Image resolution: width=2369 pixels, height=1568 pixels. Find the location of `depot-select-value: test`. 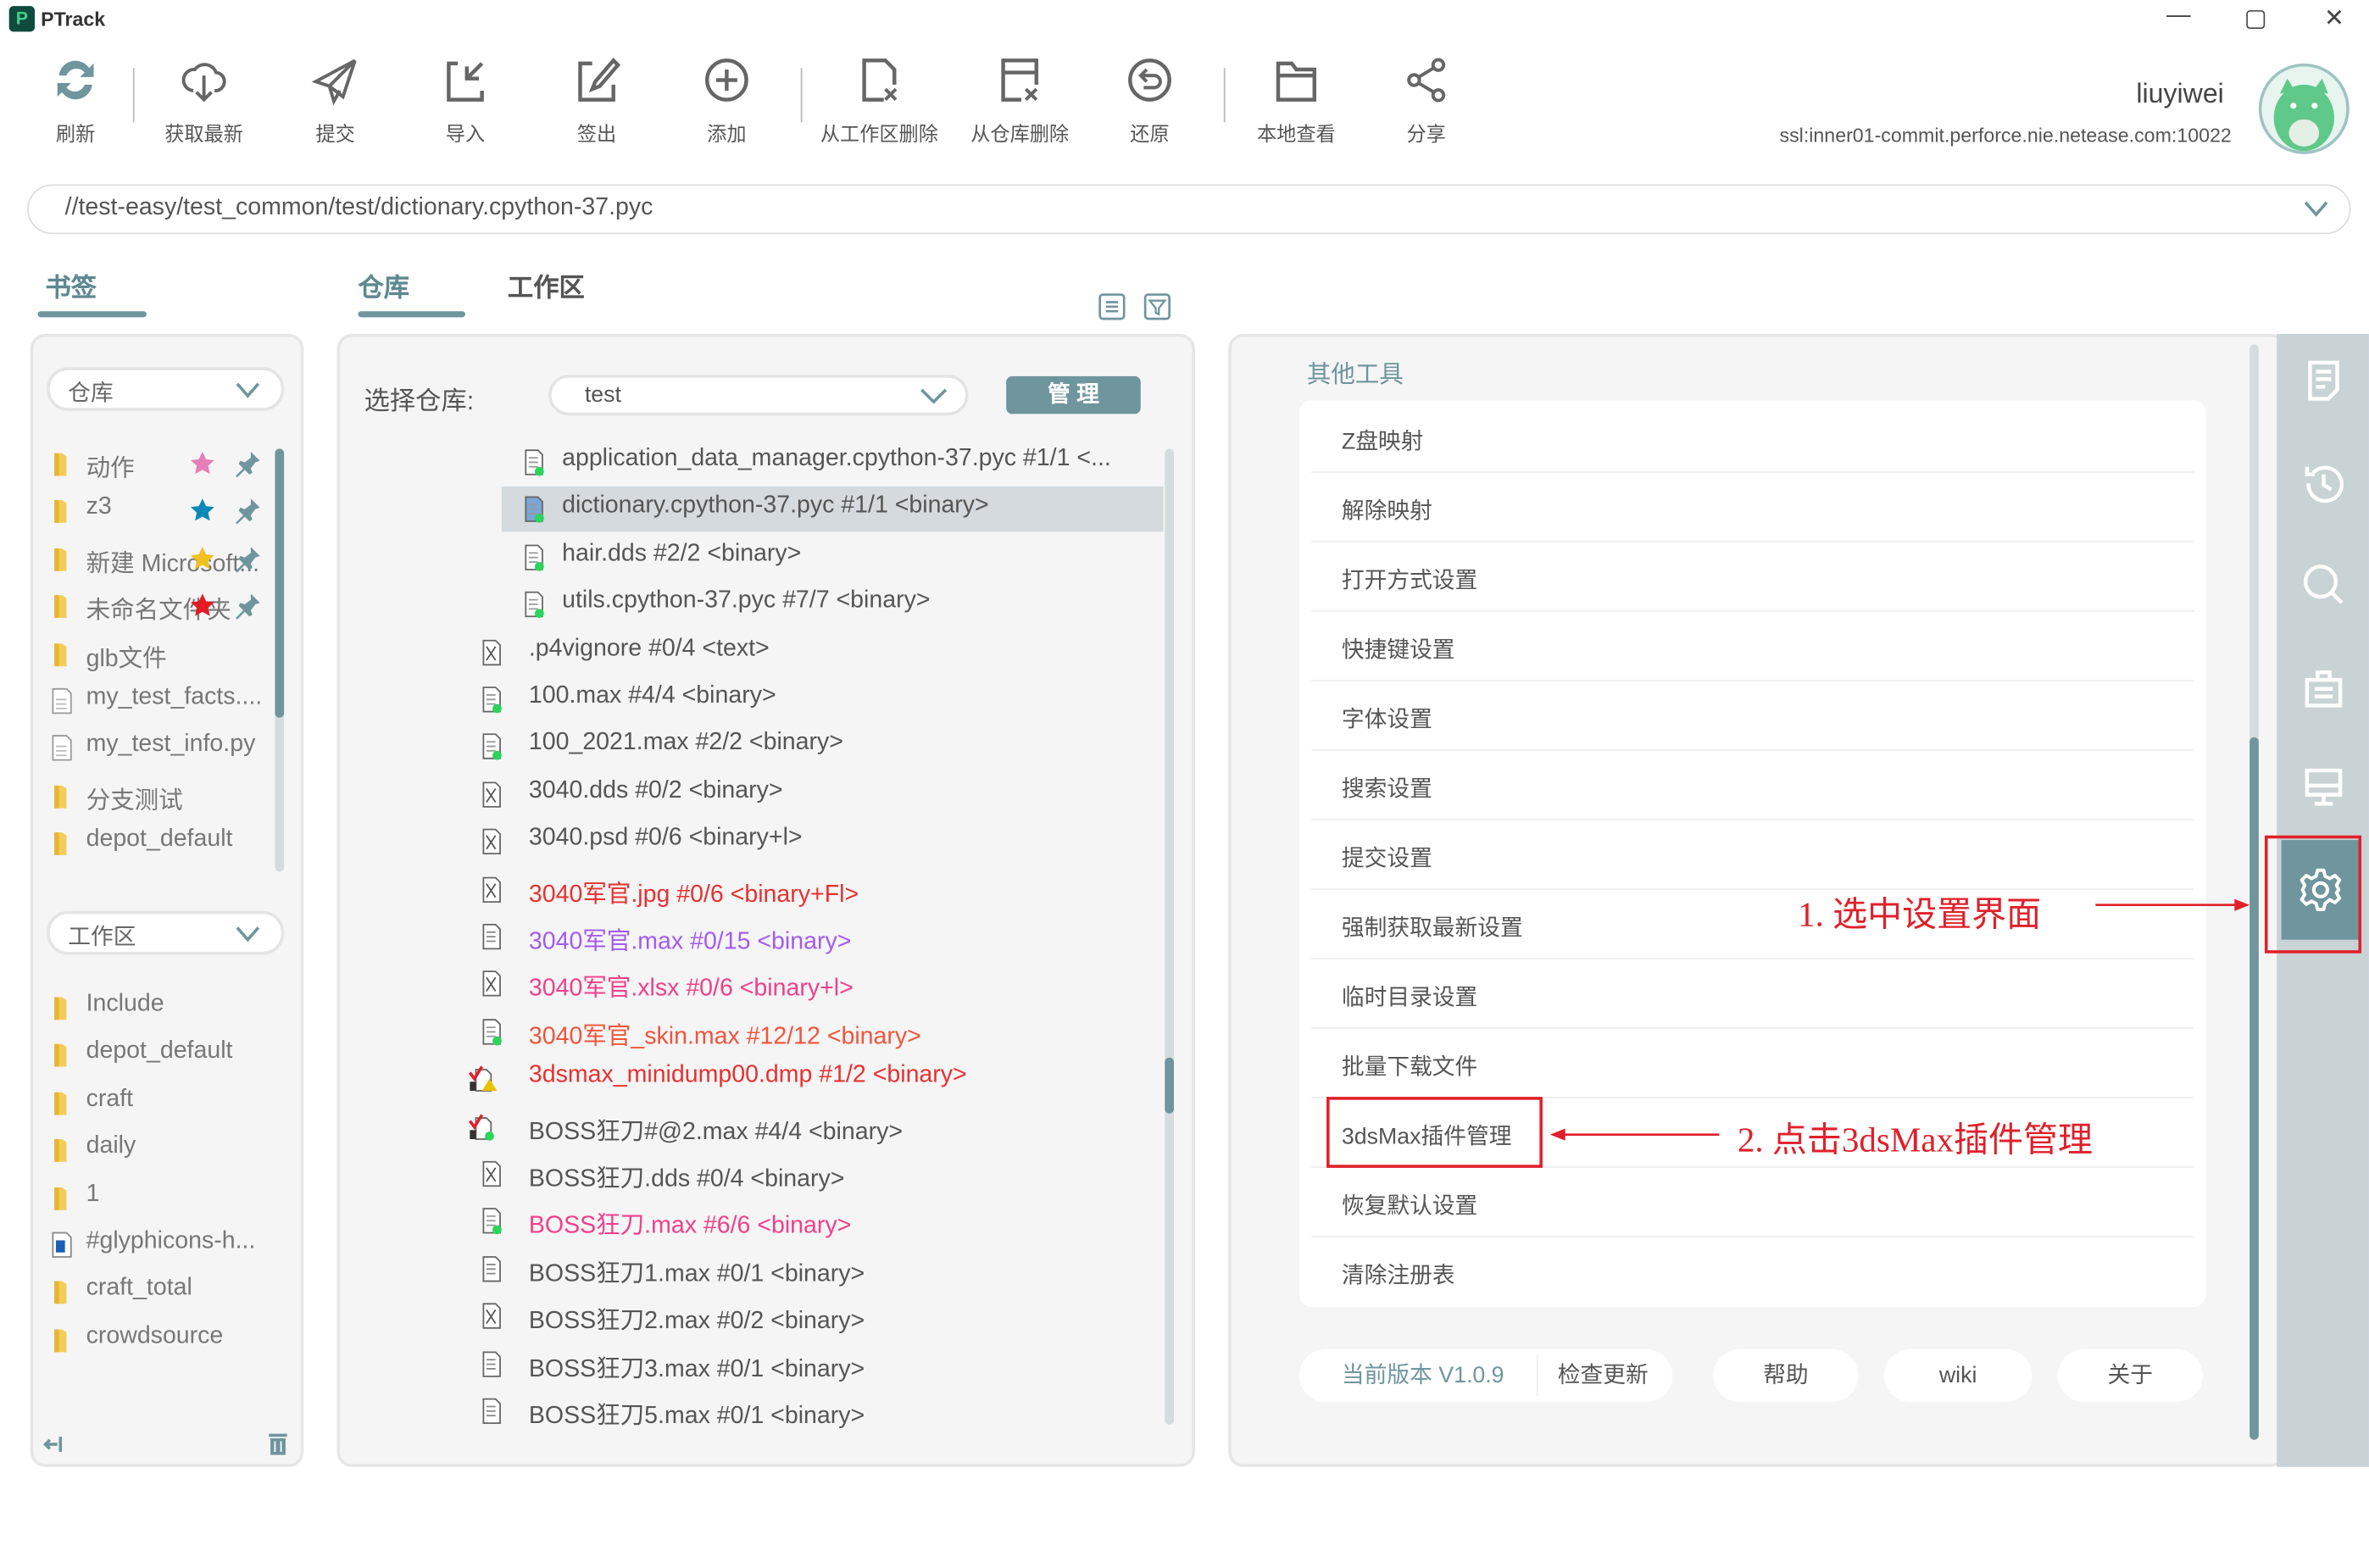

depot-select-value: test is located at coordinates (602, 395).